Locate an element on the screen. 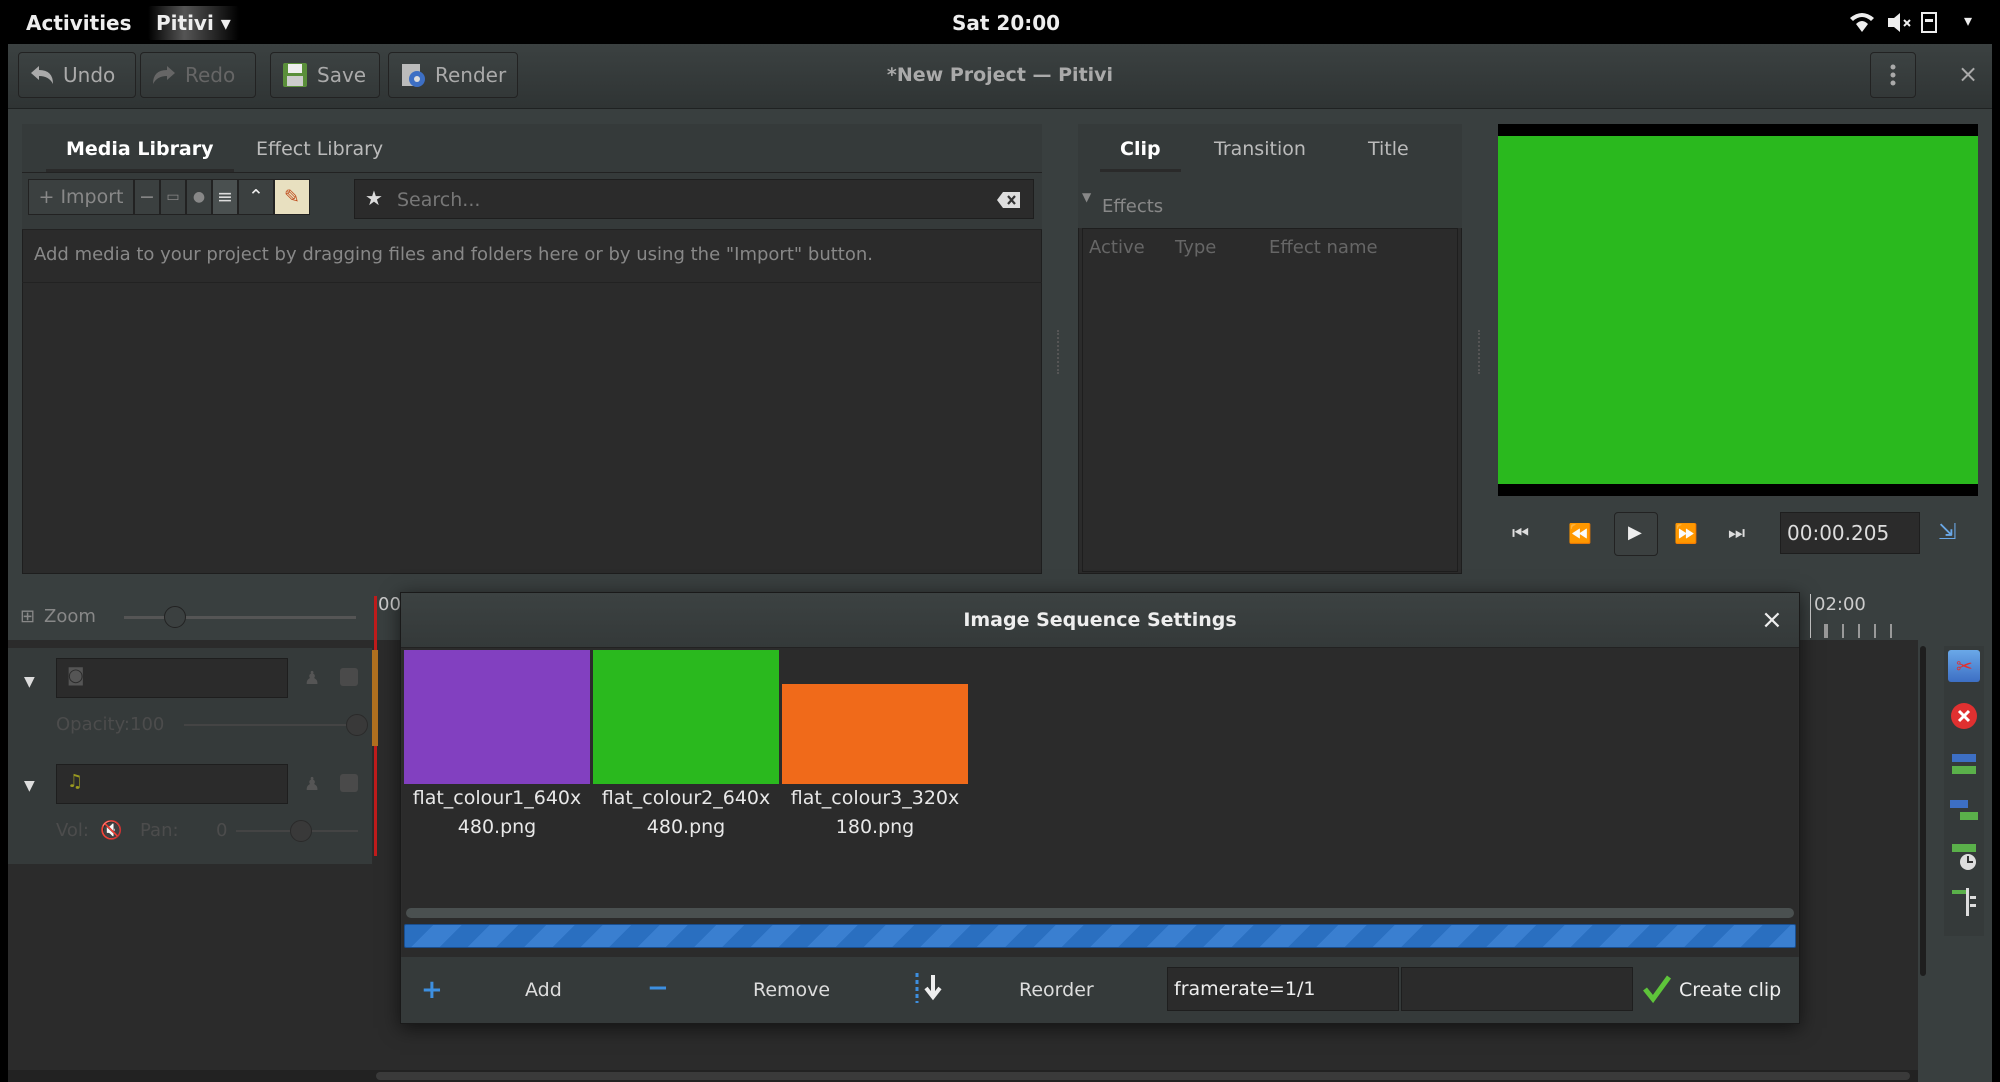 The height and width of the screenshot is (1082, 2000). effects-label: Effects is located at coordinates (1133, 206).